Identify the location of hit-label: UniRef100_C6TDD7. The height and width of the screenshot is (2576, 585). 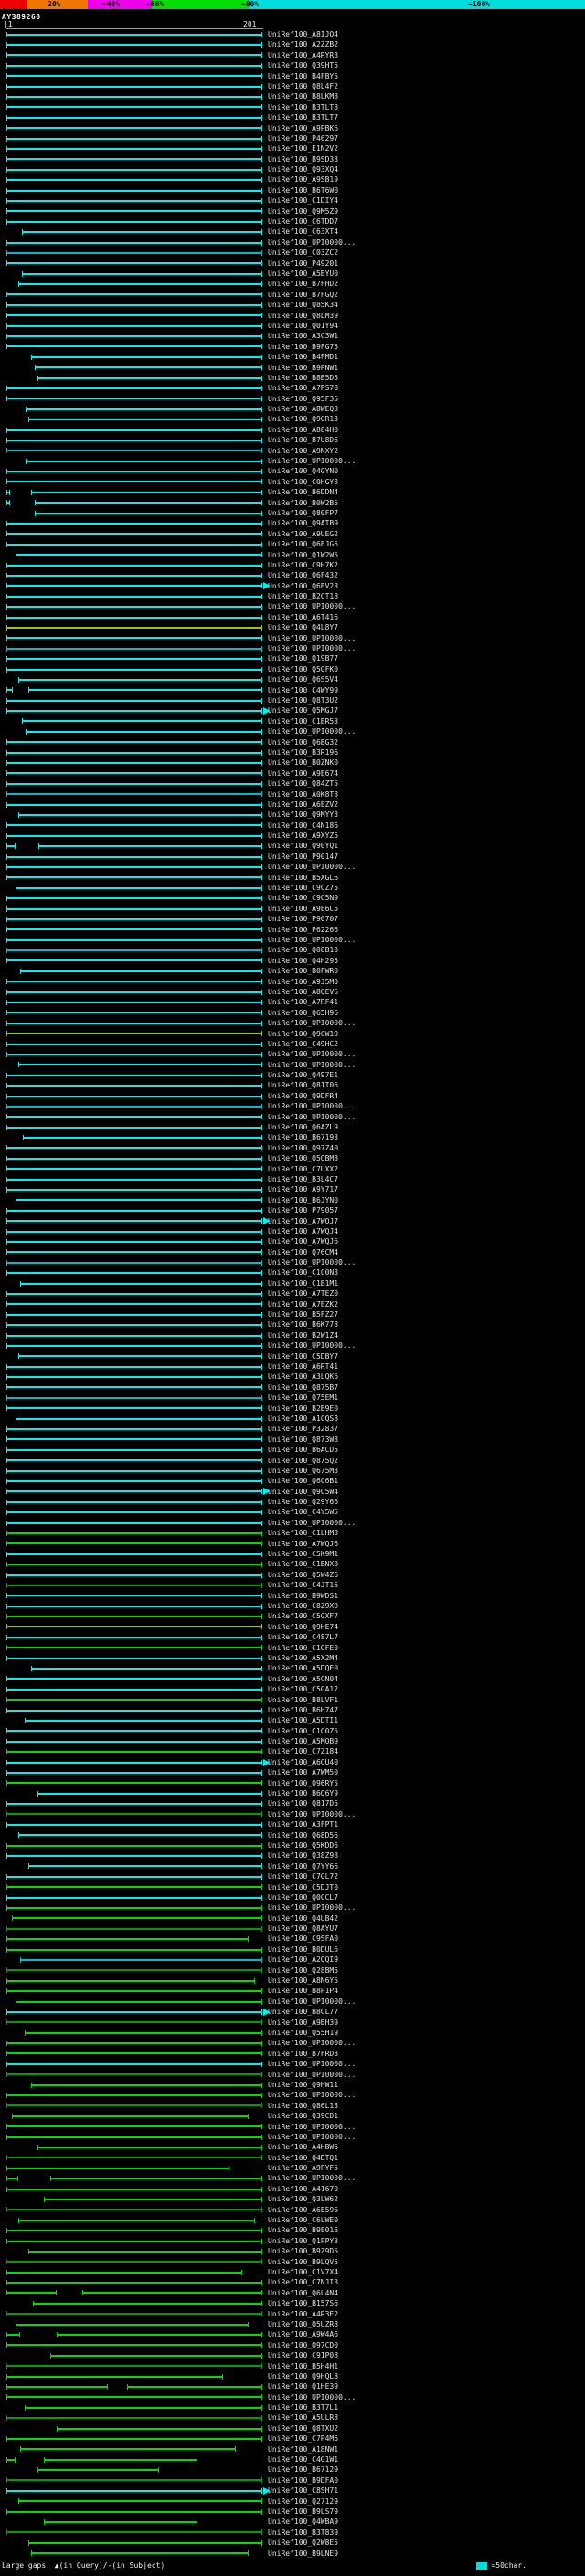
(303, 222).